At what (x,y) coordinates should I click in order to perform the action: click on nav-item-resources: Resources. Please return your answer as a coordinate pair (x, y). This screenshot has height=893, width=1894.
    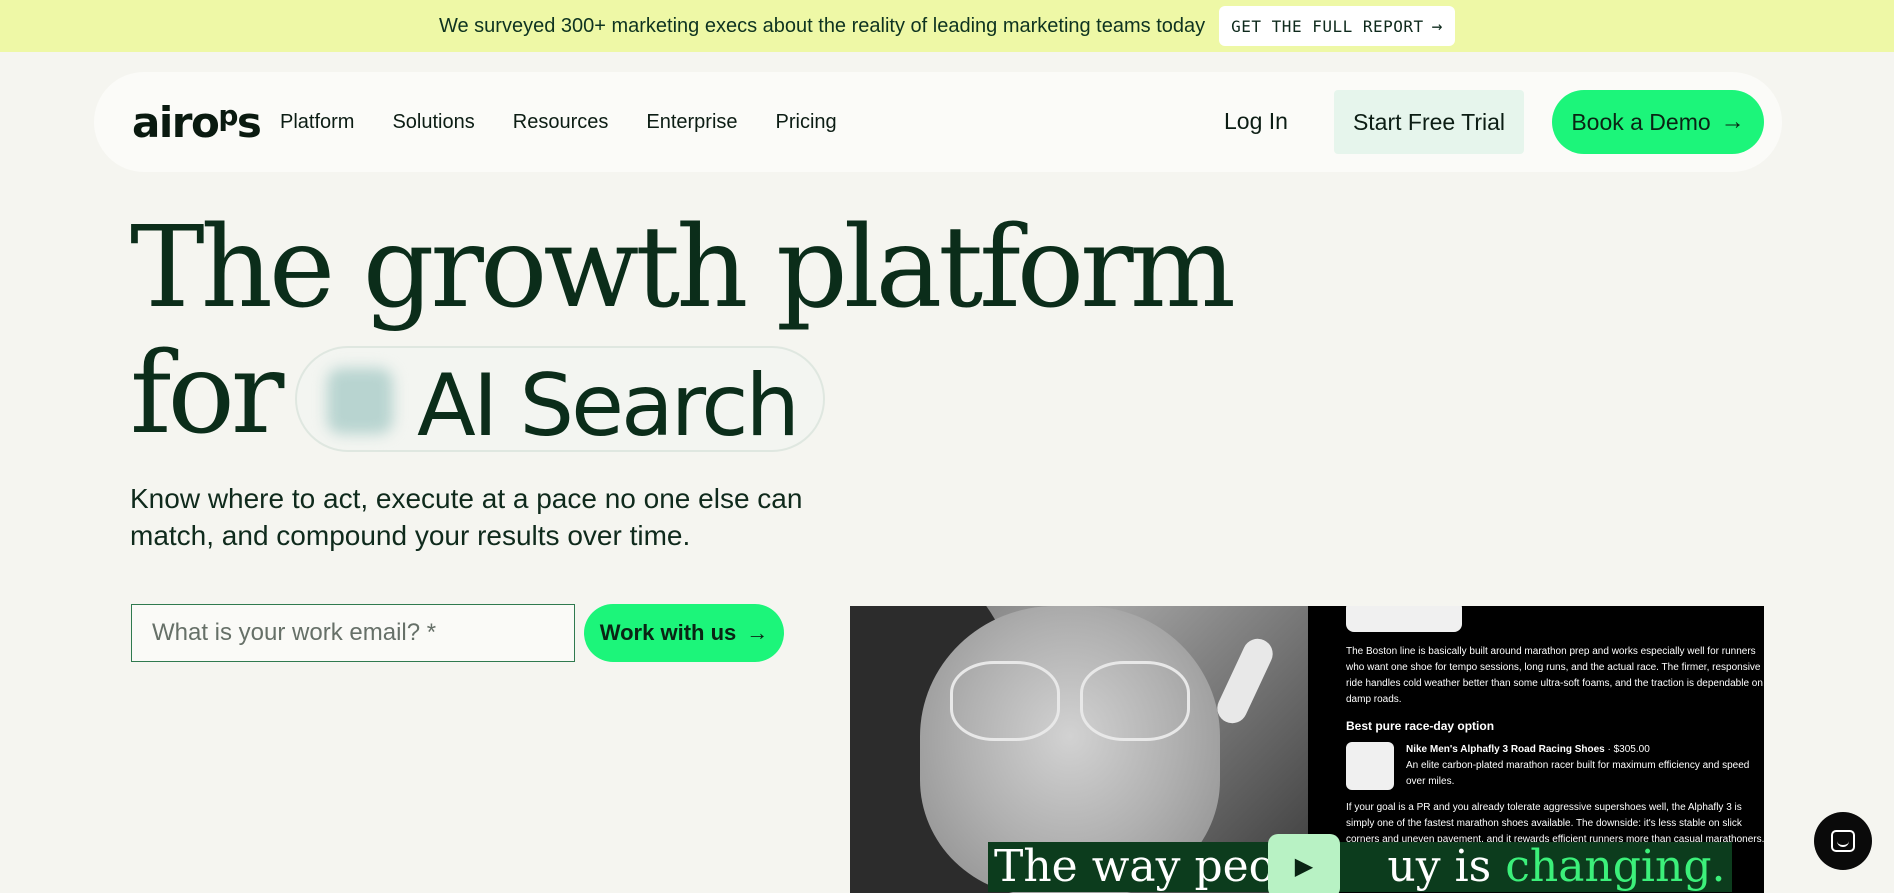
    Looking at the image, I should click on (561, 122).